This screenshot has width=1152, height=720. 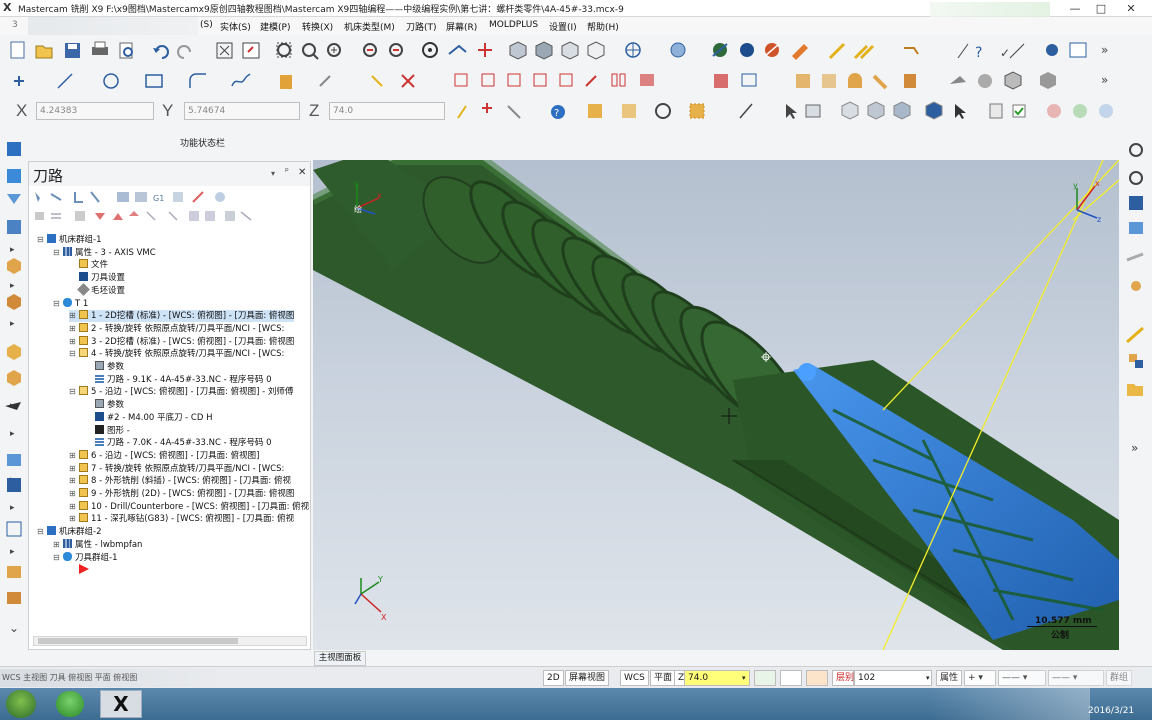 What do you see at coordinates (286, 82) in the screenshot?
I see `cylinder-icon` at bounding box center [286, 82].